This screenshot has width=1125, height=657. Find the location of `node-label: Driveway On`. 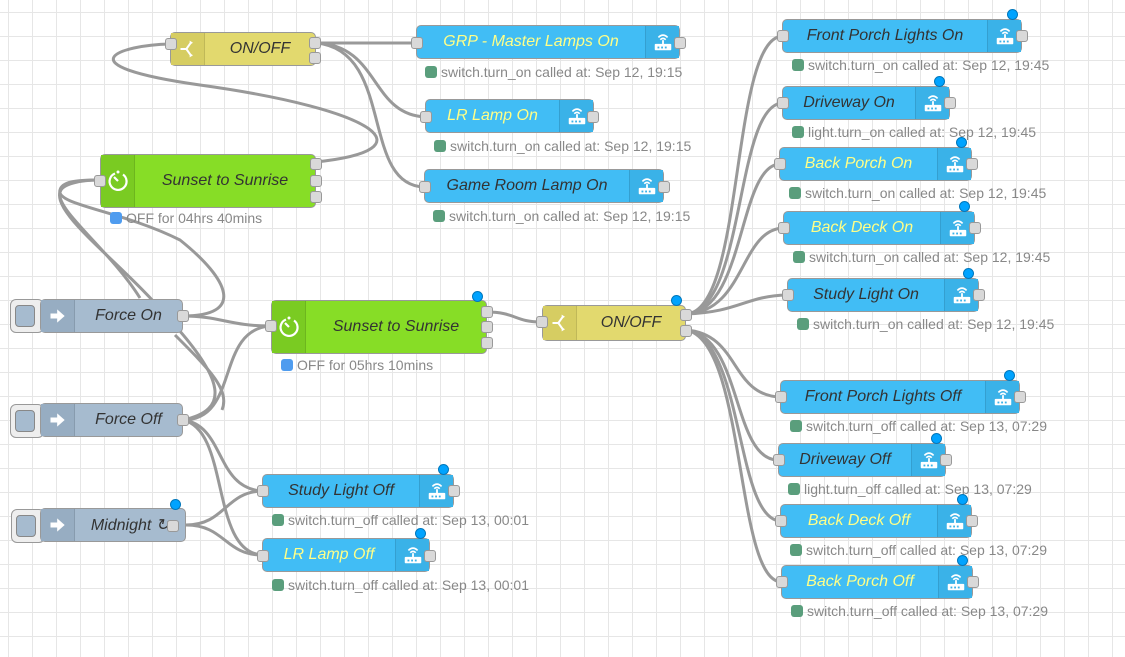

node-label: Driveway On is located at coordinates (849, 102).